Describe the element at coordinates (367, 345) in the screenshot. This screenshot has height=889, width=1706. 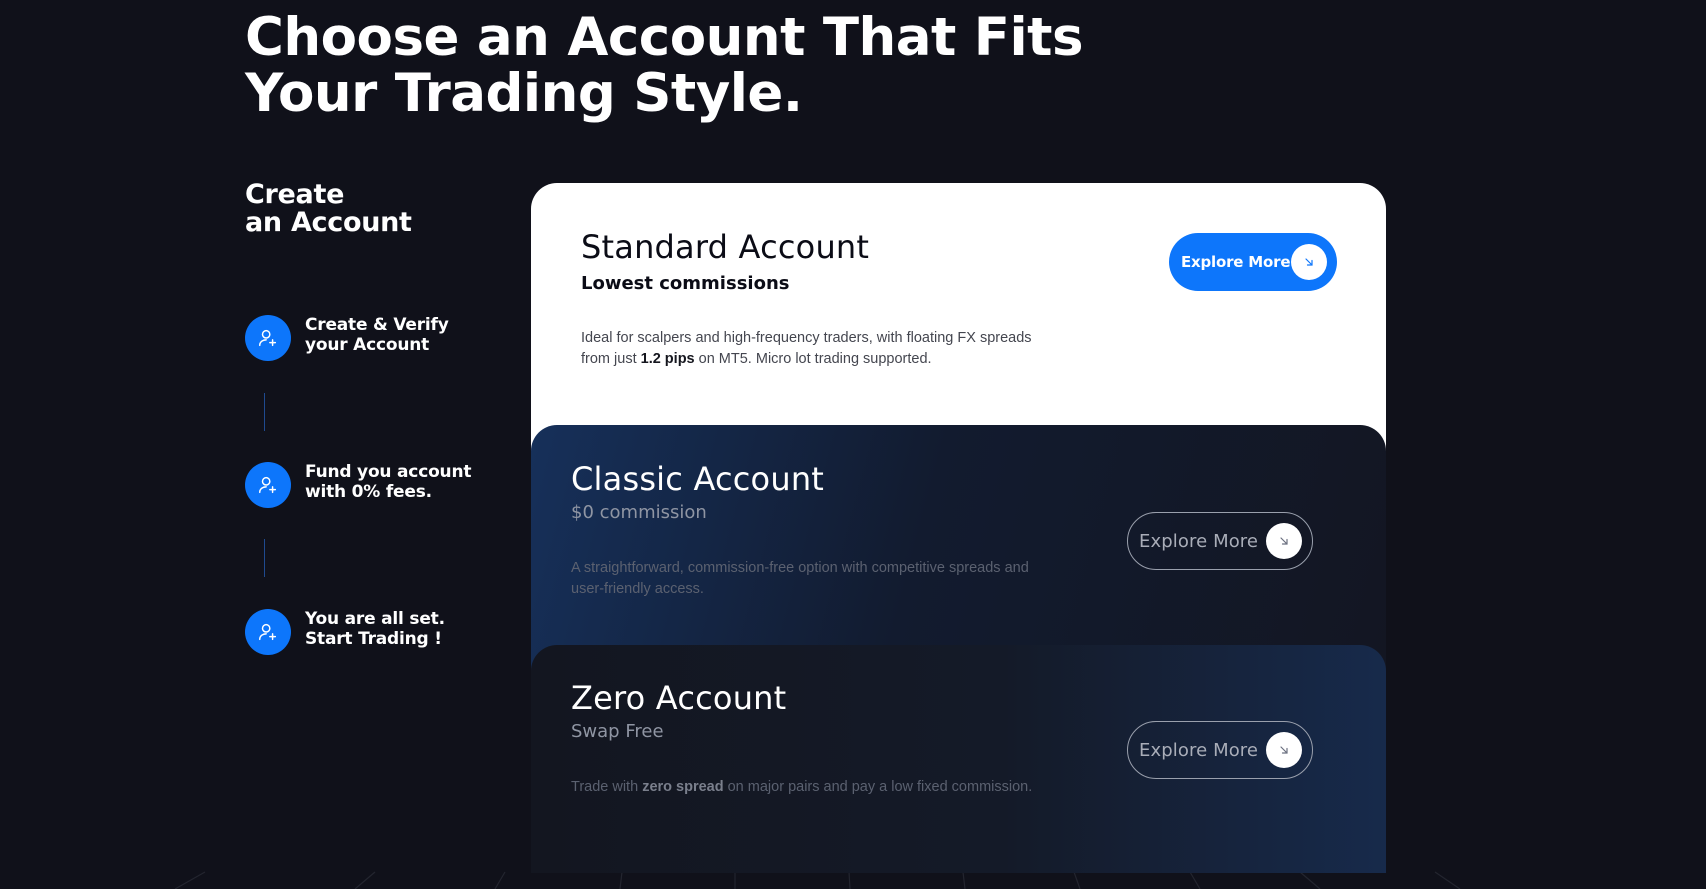
I see `step-label-line-2: your Account` at that location.